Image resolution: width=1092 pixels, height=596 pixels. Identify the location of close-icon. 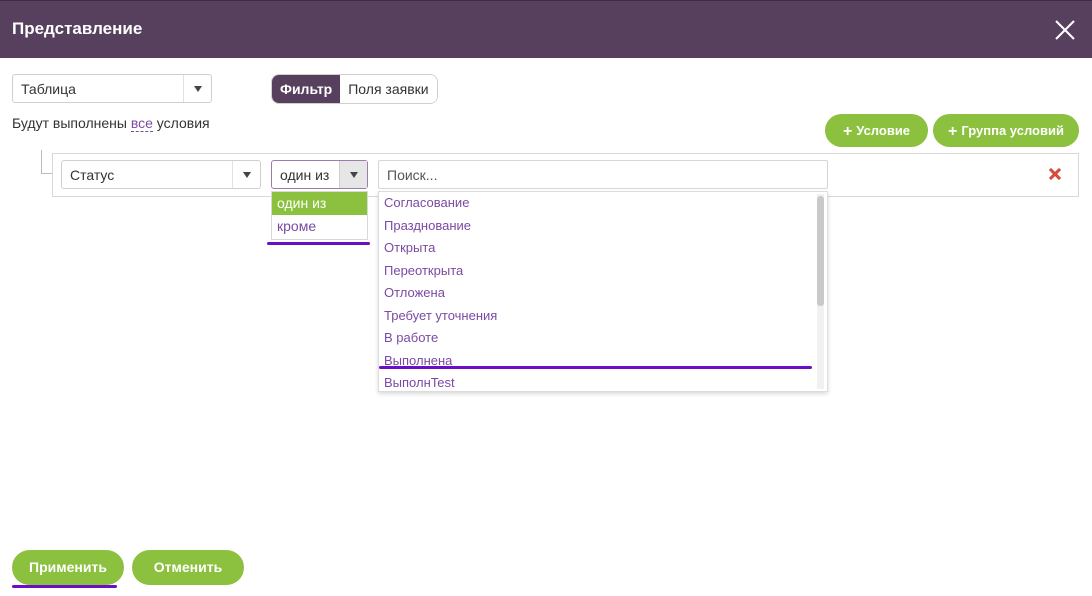
(1065, 30).